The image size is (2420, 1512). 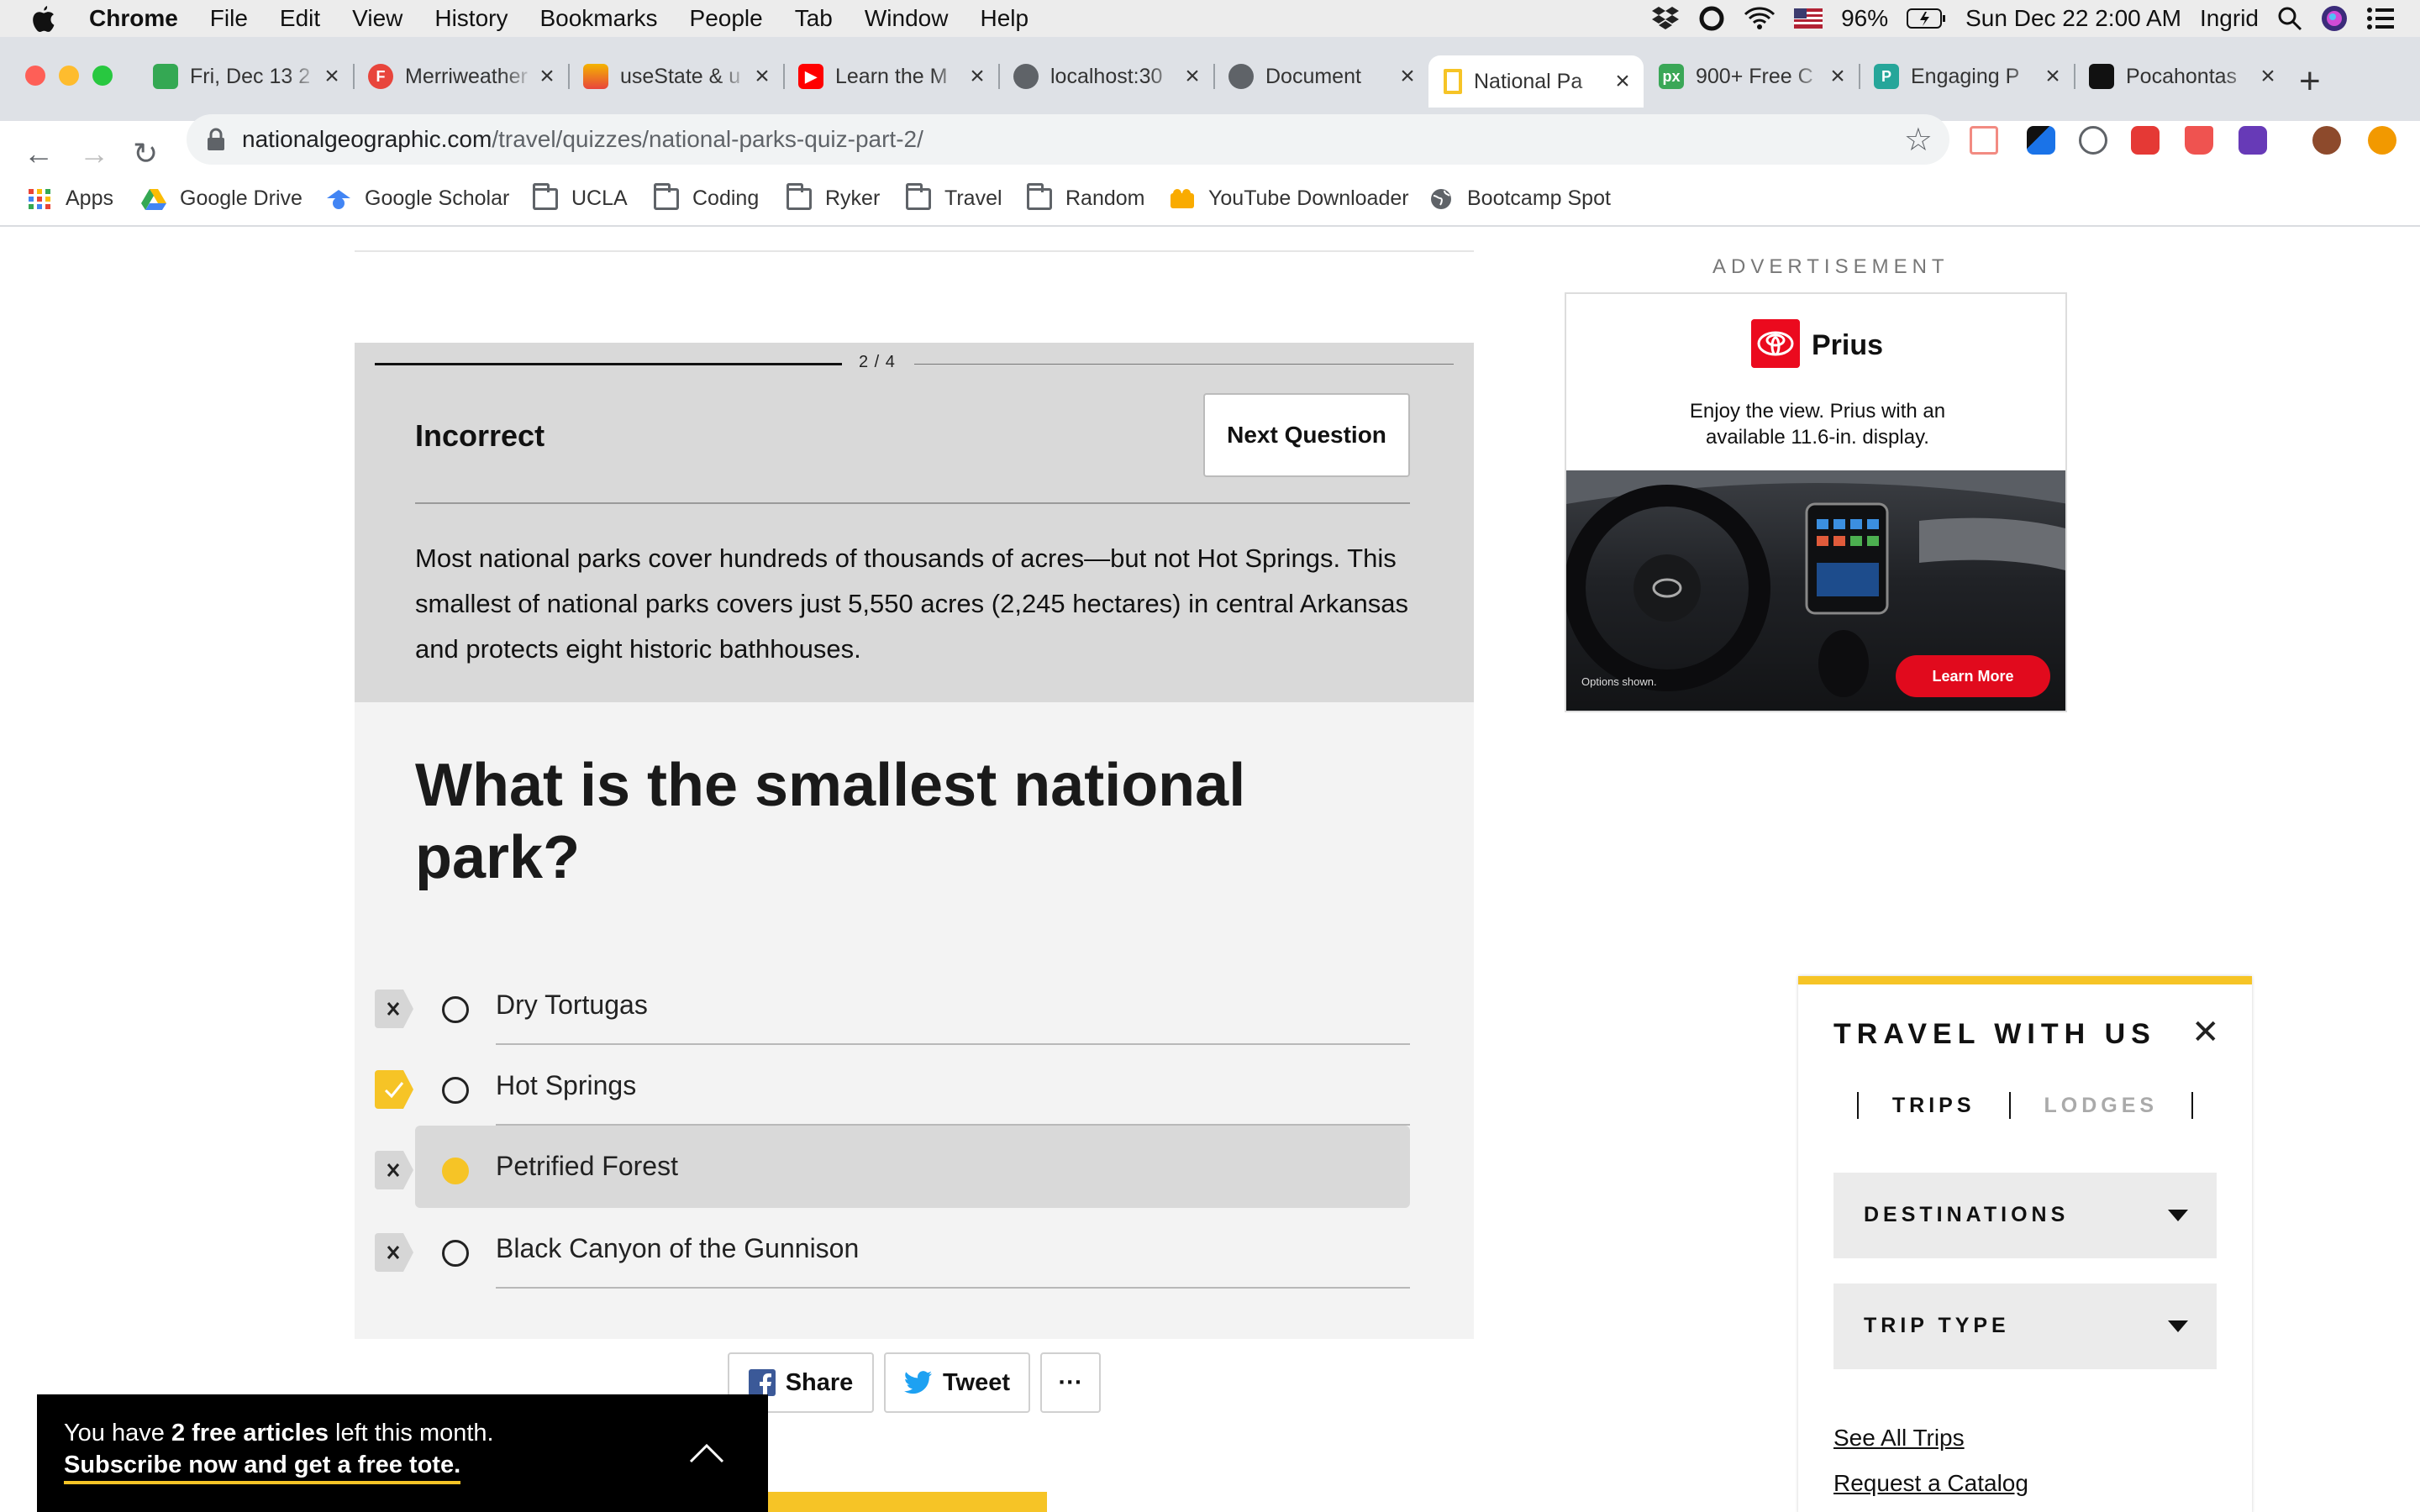 What do you see at coordinates (914, 1004) in the screenshot?
I see `answer-option: Dry Tortugas` at bounding box center [914, 1004].